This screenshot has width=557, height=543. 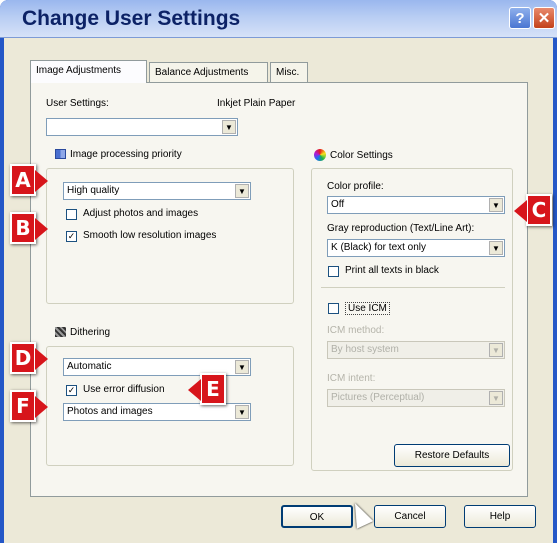 I want to click on icm-intent-label: ICM intent:, so click(x=351, y=378).